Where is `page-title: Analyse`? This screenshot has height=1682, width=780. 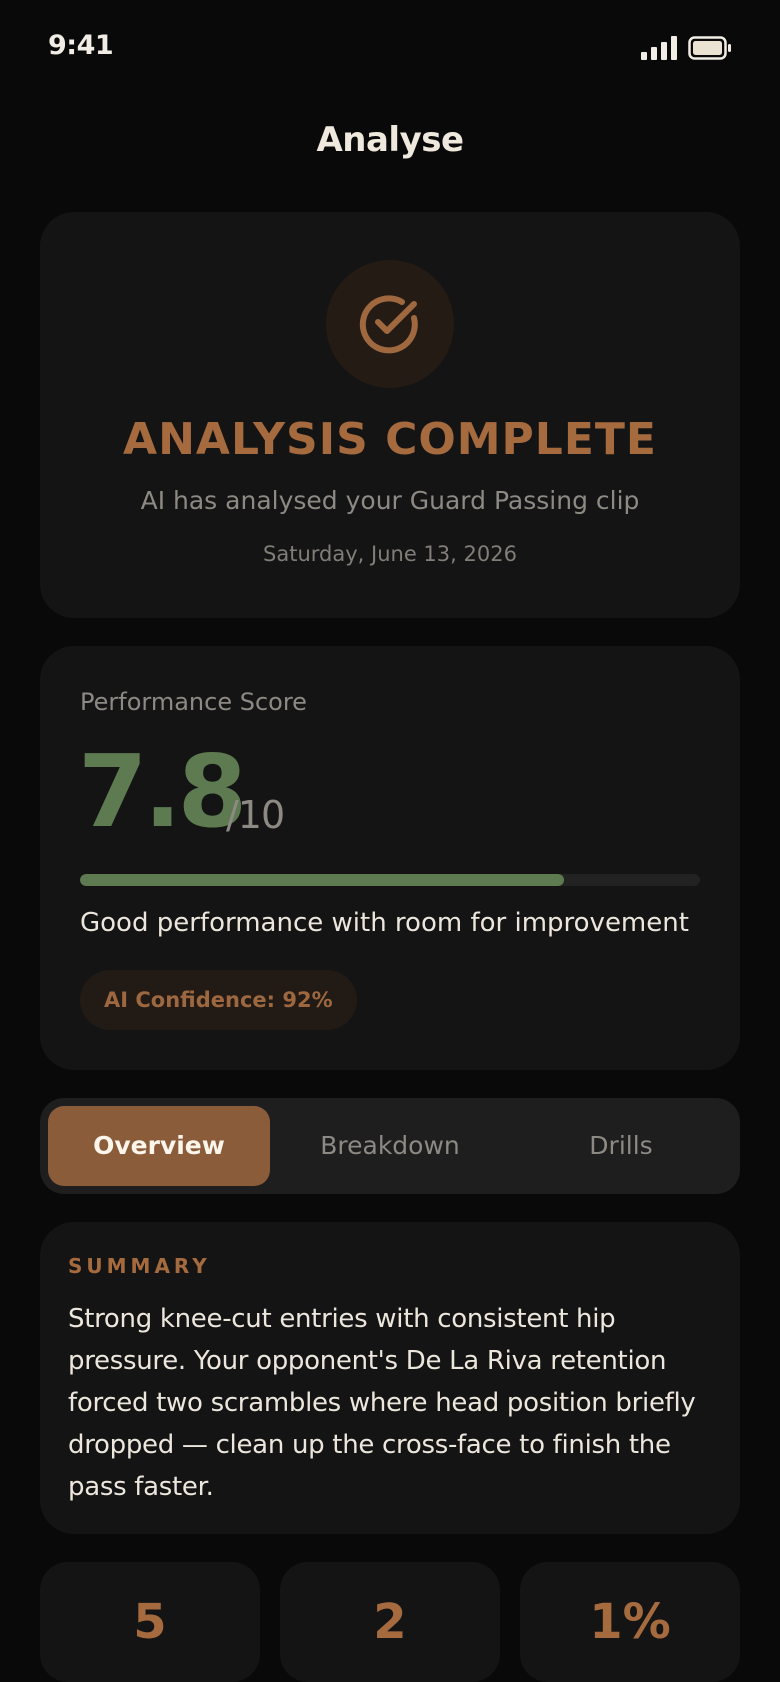 page-title: Analyse is located at coordinates (390, 140).